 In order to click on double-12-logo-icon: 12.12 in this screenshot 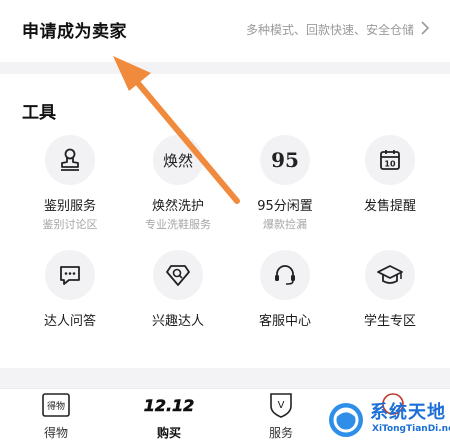, I will do `click(168, 406)`.